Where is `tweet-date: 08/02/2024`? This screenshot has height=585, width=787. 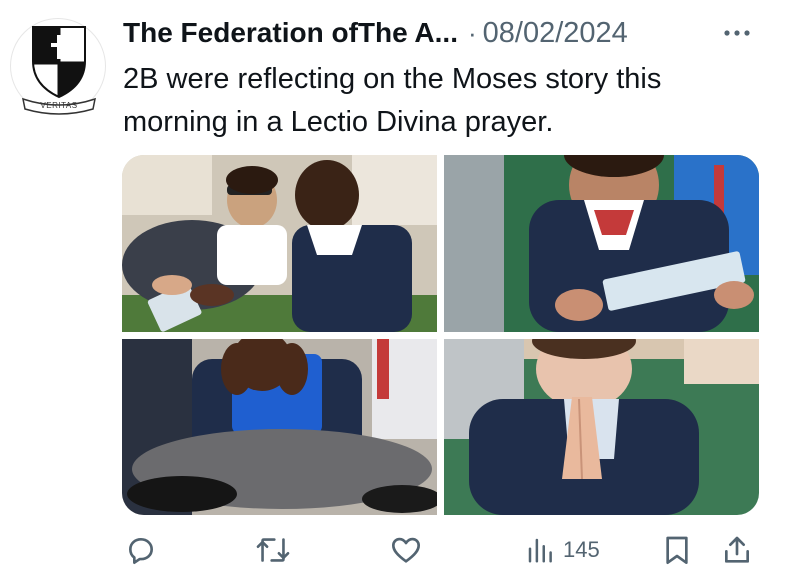 tweet-date: 08/02/2024 is located at coordinates (555, 33).